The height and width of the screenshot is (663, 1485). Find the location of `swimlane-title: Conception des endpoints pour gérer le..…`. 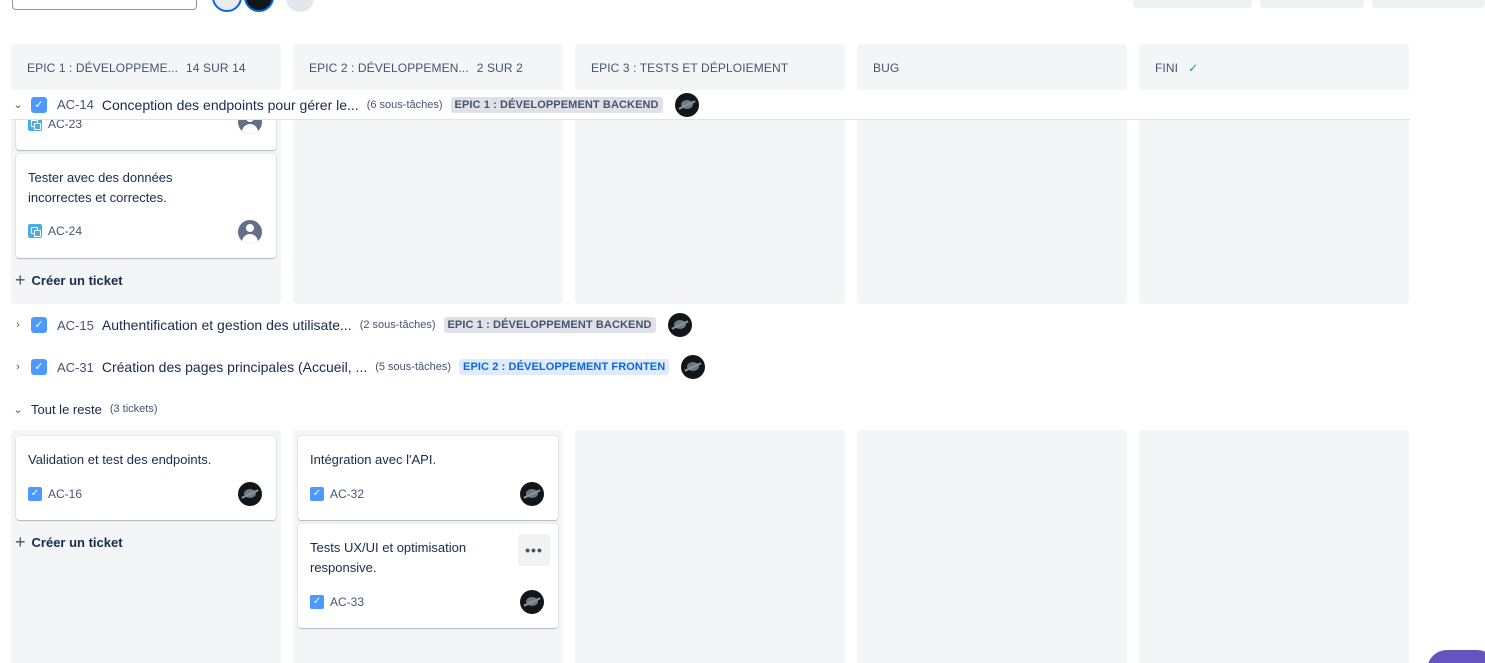

swimlane-title: Conception des endpoints pour gérer le..… is located at coordinates (230, 105).